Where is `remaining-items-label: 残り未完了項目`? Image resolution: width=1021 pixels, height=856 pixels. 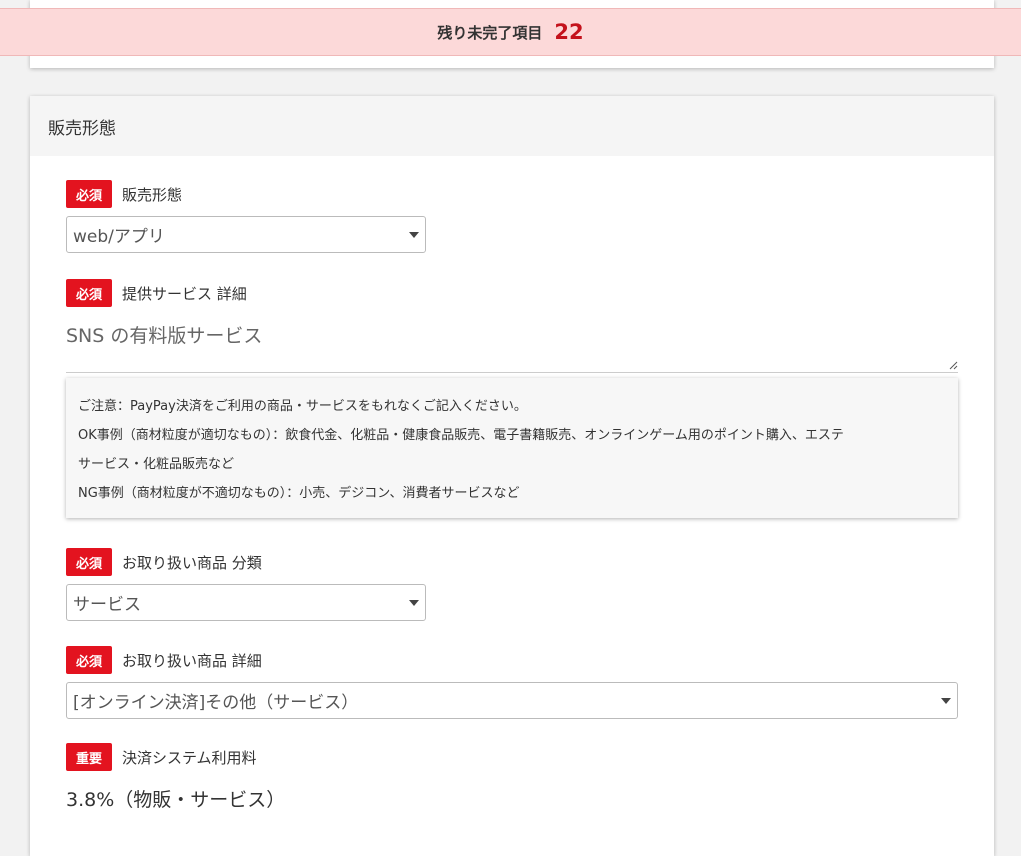 remaining-items-label: 残り未完了項目 is located at coordinates (490, 32).